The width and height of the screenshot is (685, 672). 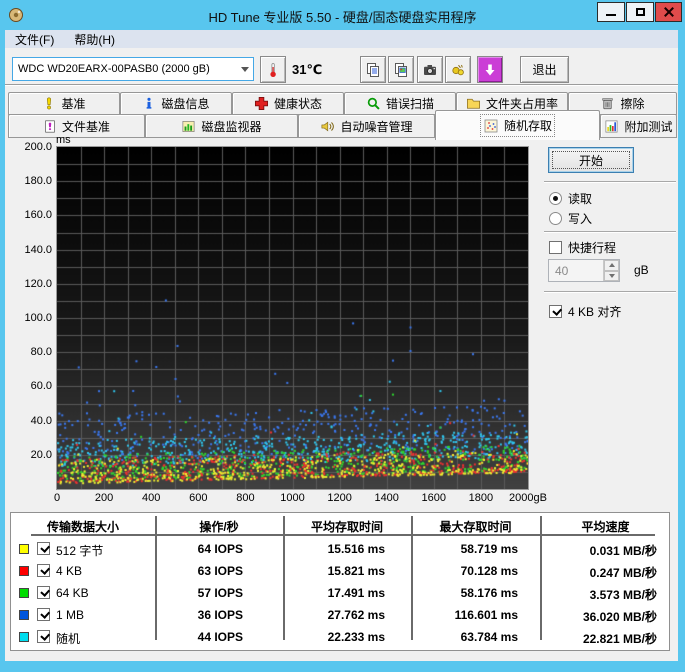 I want to click on copy-image-icon, so click(x=401, y=69).